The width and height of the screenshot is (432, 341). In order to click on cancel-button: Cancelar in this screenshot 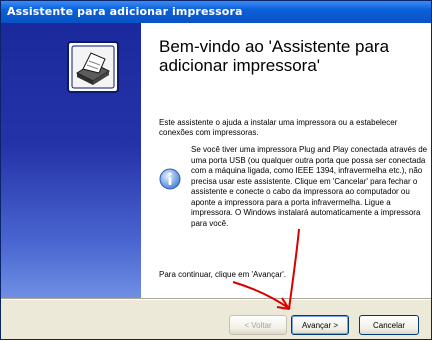, I will do `click(389, 325)`.